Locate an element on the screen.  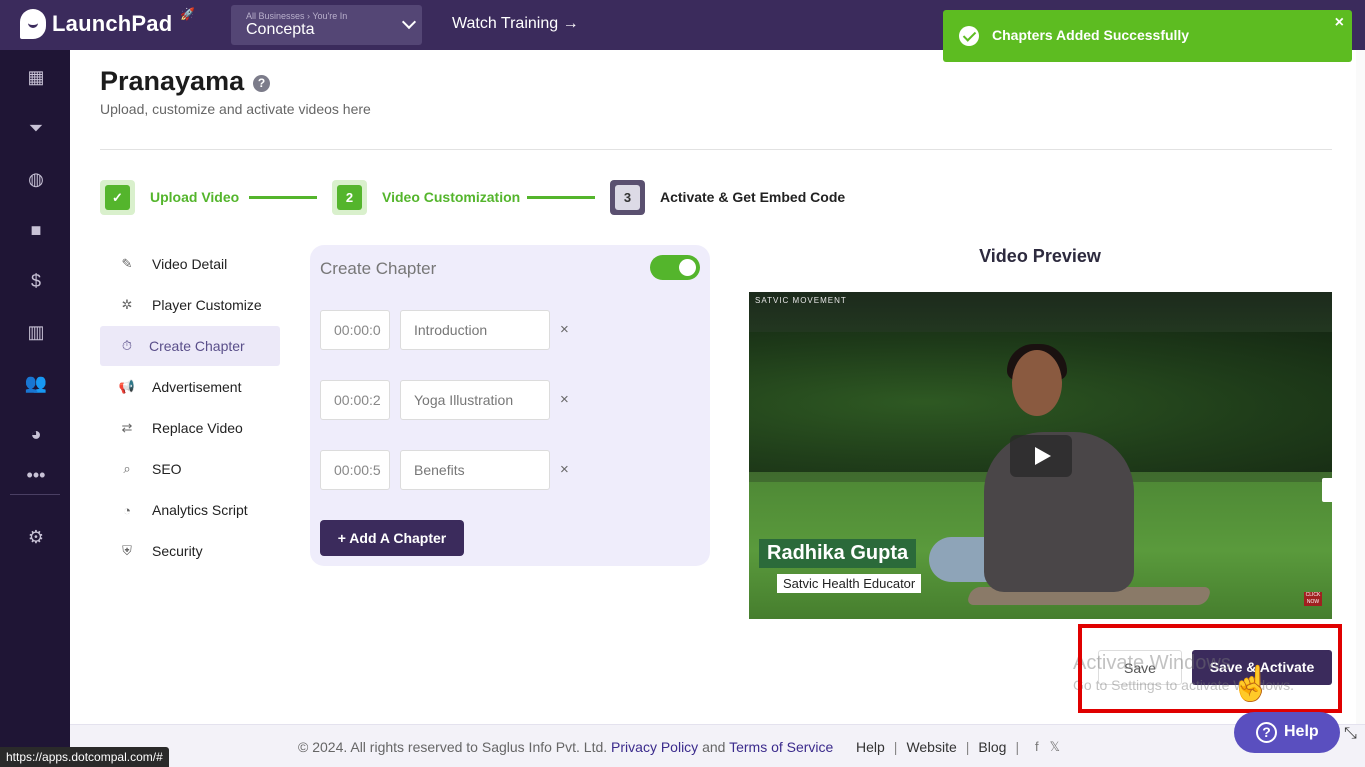
question-circle-icon: ? is located at coordinates (1266, 732).